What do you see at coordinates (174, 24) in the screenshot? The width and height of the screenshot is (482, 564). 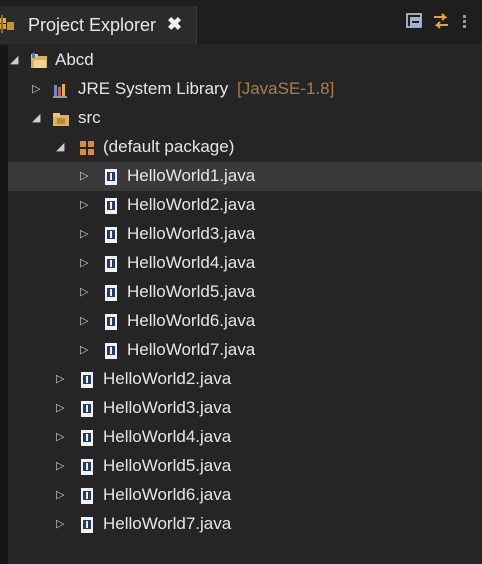 I see `close-icon: ✖` at bounding box center [174, 24].